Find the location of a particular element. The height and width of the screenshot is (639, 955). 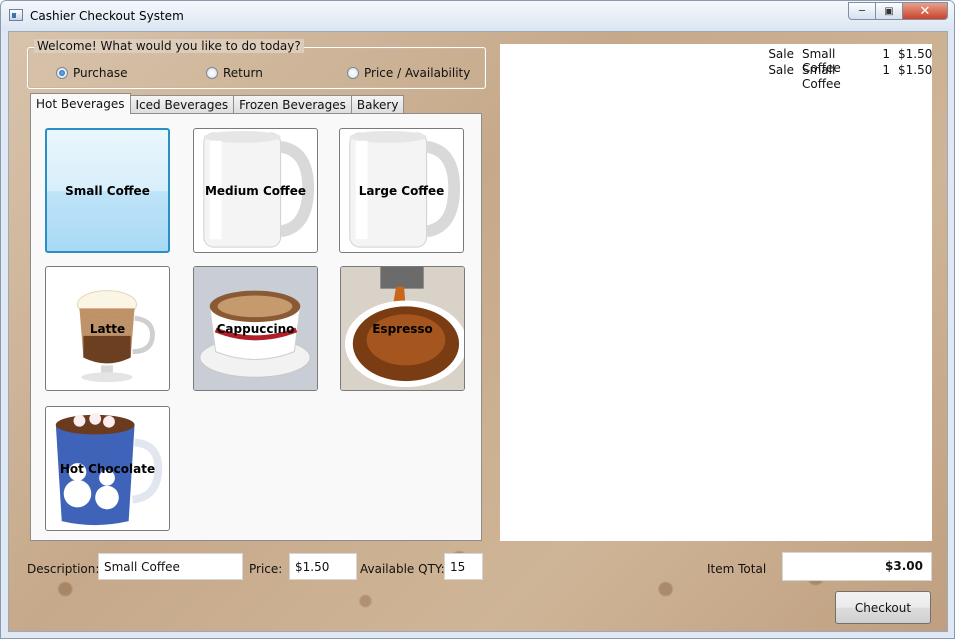

product-label: Medium Coffee is located at coordinates (255, 190).